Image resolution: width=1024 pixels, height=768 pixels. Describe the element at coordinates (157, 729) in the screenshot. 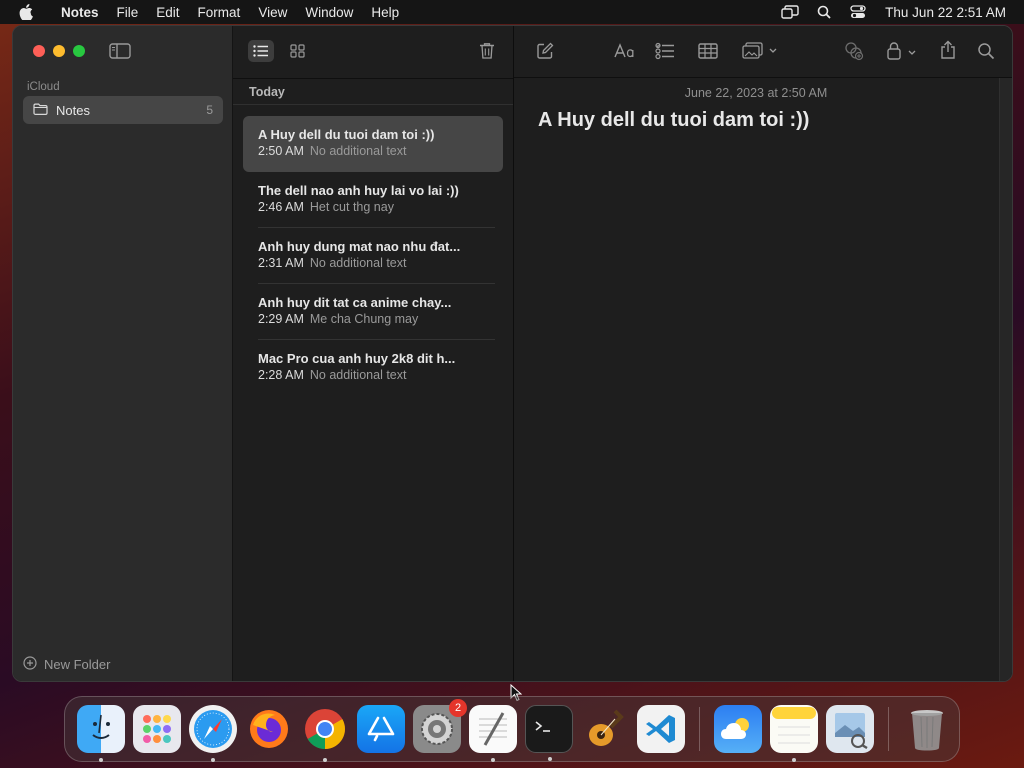

I see `launchpad-icon` at that location.